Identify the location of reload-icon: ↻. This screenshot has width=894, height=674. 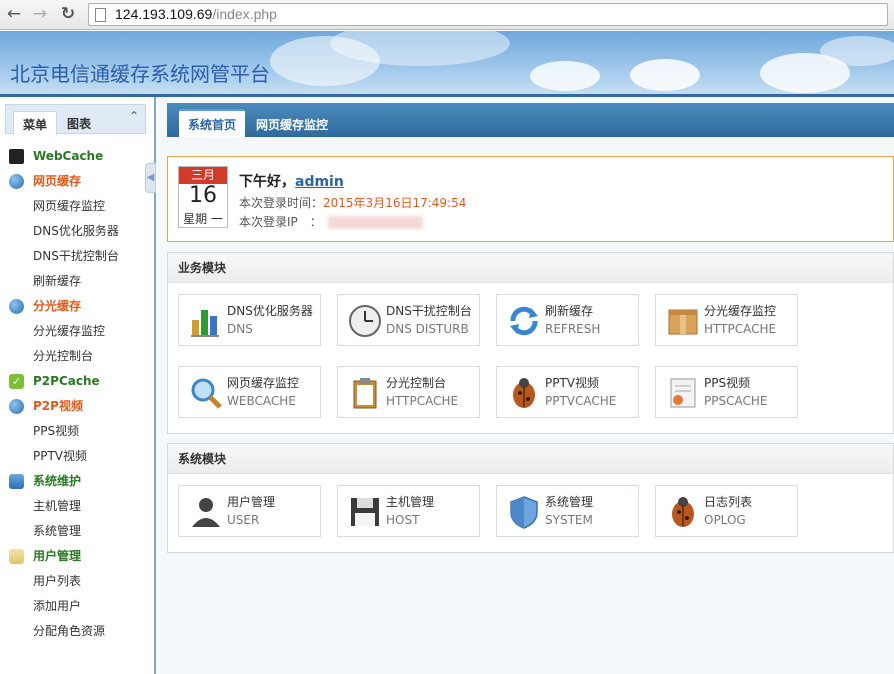
(68, 14).